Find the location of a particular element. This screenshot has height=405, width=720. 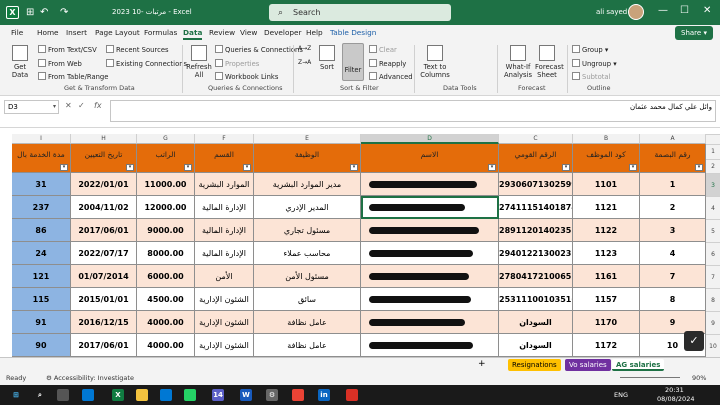

check-icon: ✓ is located at coordinates (694, 341).